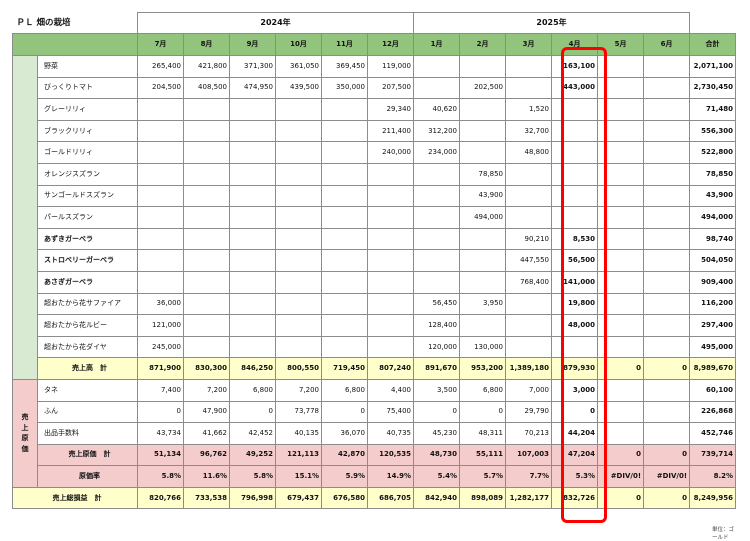  I want to click on value-cell: 43,900, so click(483, 196).